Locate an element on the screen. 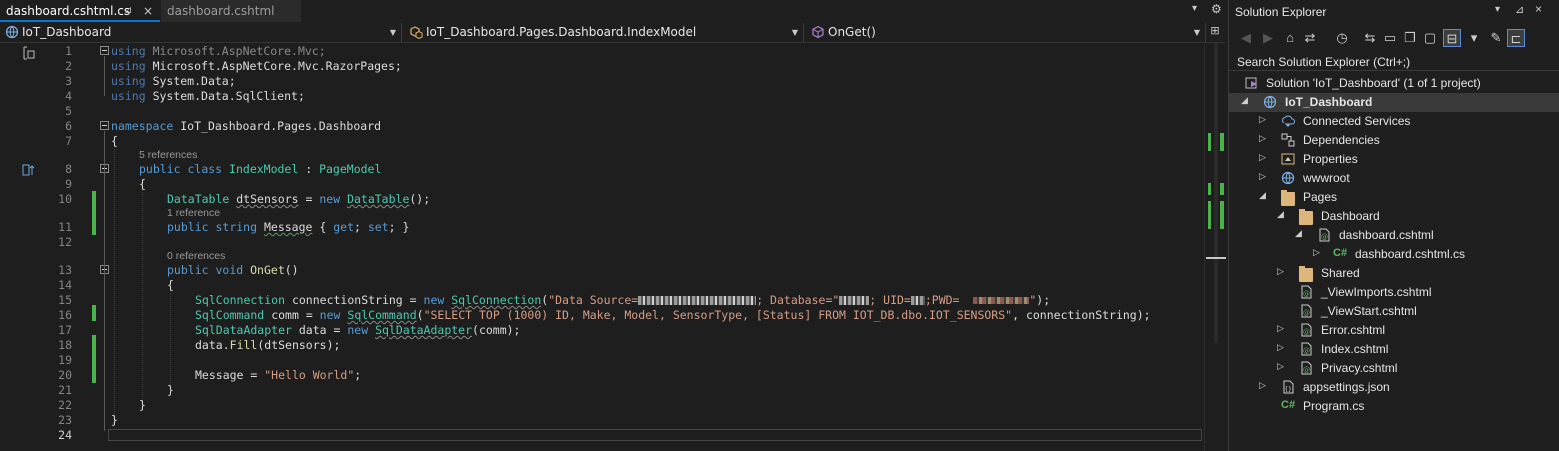 This screenshot has height=451, width=1559. tree-item-program-cs: C# Program.cs is located at coordinates (1394, 406).